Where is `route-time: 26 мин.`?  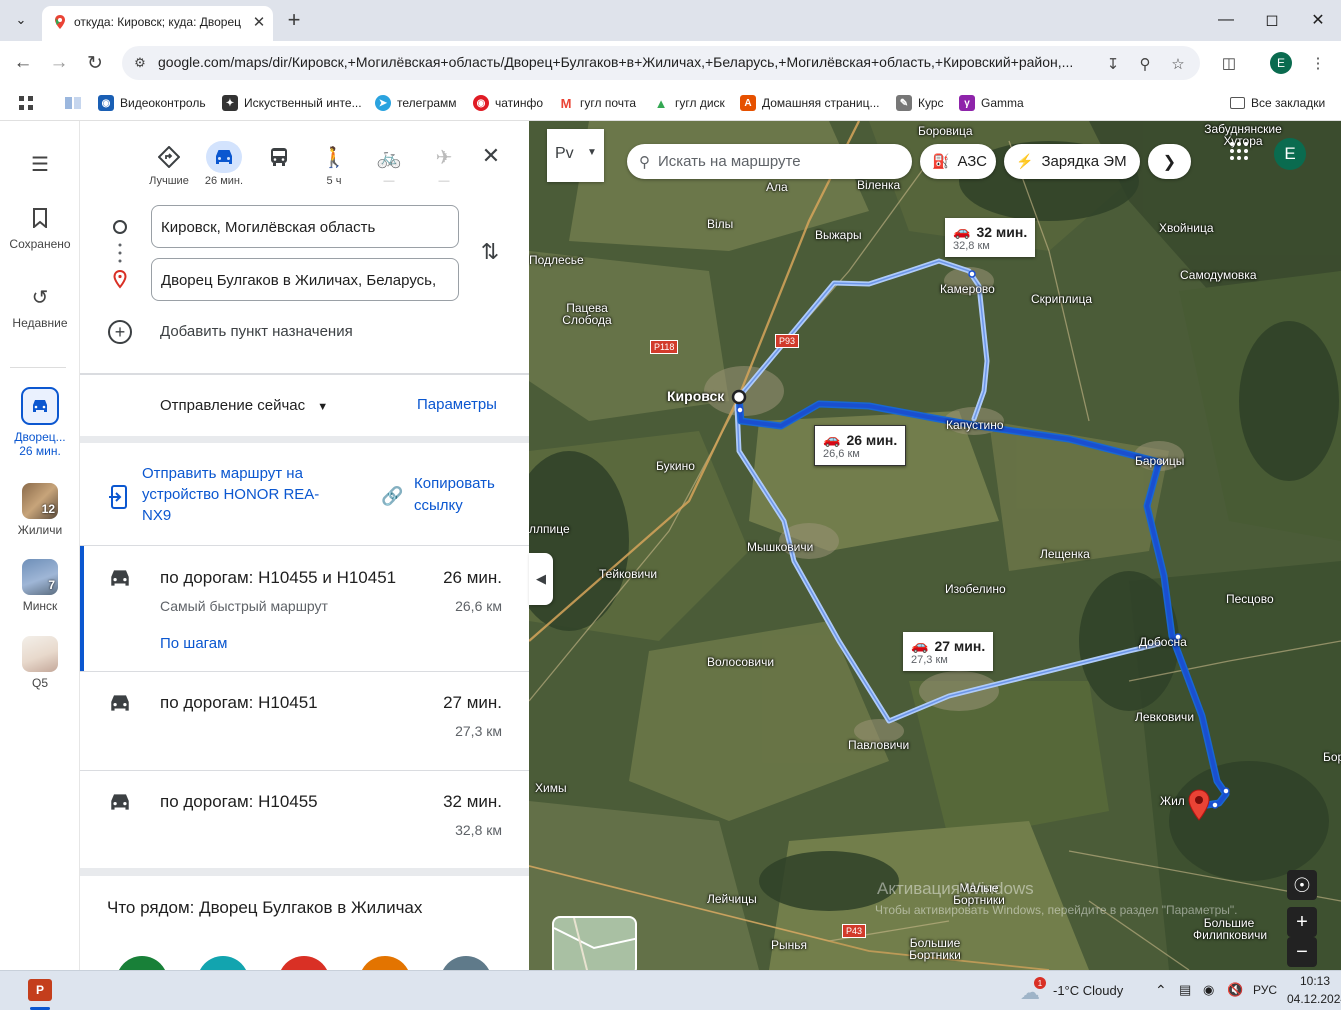 route-time: 26 мин. is located at coordinates (472, 577).